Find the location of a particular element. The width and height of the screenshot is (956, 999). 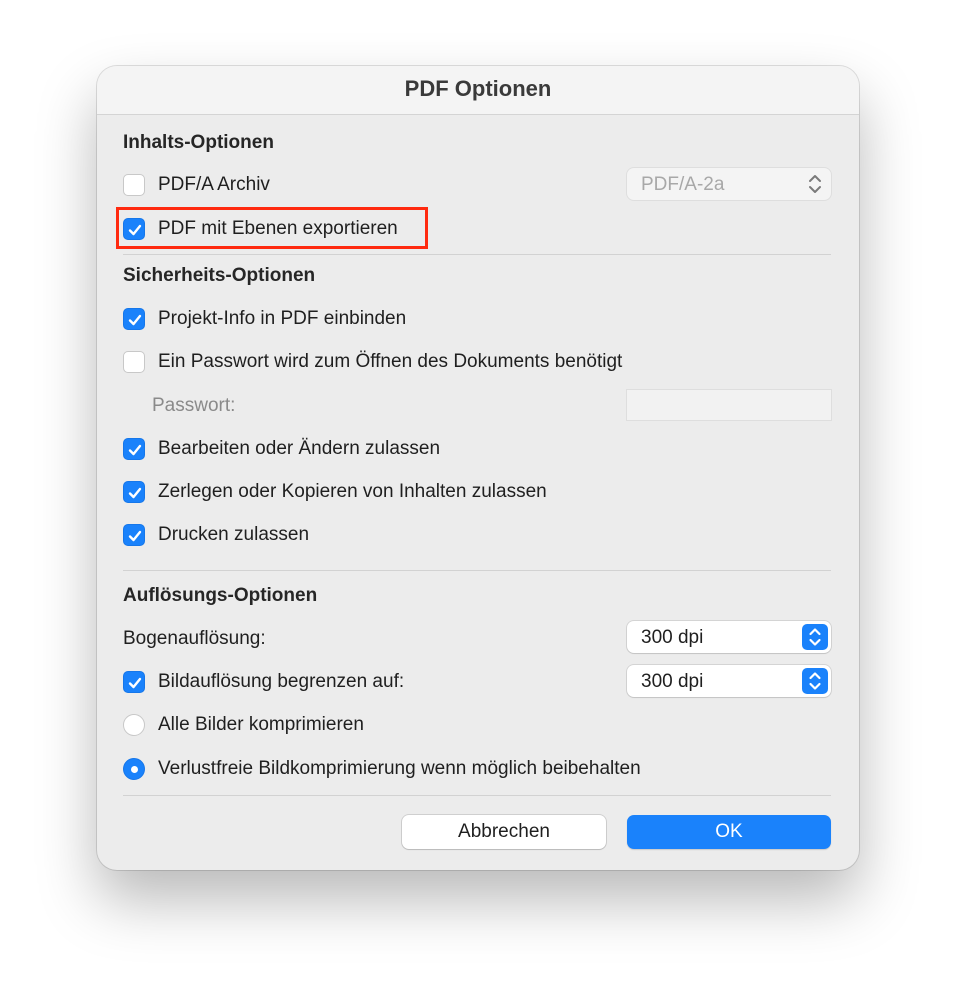

dialog-title: PDF Optionen is located at coordinates (478, 90).